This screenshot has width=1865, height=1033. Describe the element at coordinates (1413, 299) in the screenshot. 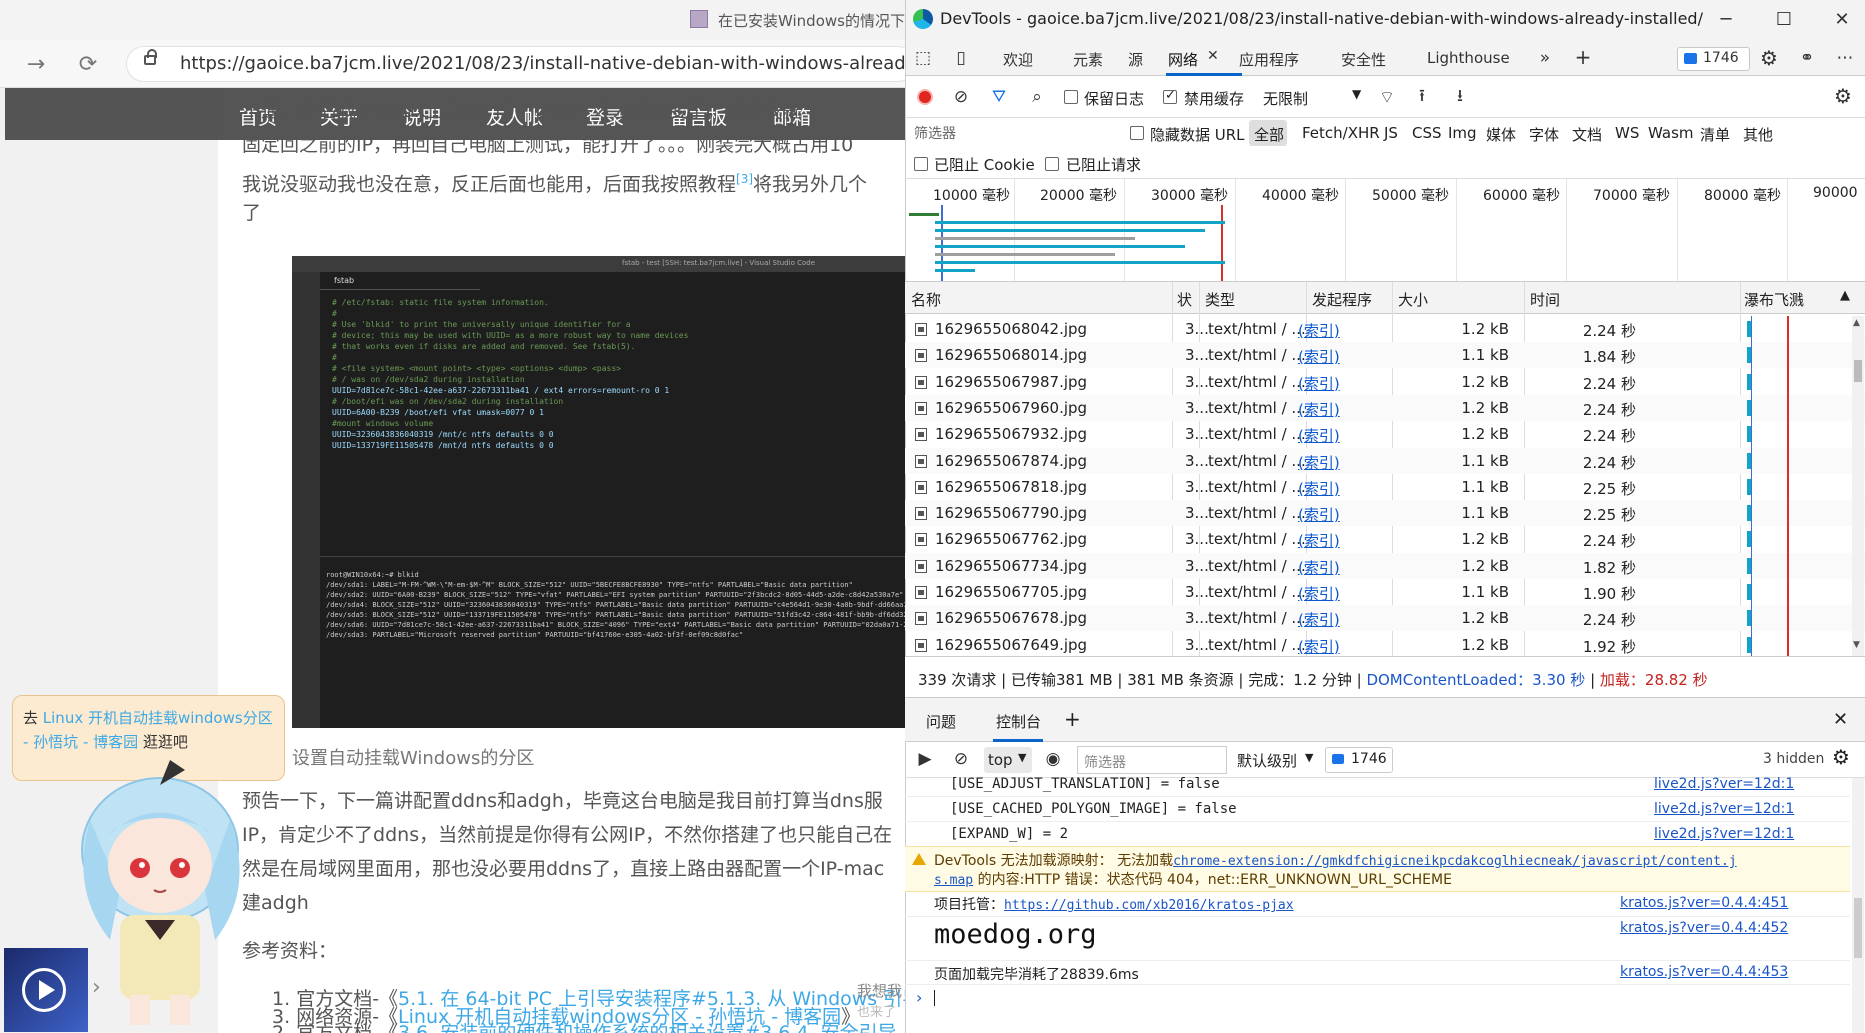

I see `col-size: 大小` at that location.